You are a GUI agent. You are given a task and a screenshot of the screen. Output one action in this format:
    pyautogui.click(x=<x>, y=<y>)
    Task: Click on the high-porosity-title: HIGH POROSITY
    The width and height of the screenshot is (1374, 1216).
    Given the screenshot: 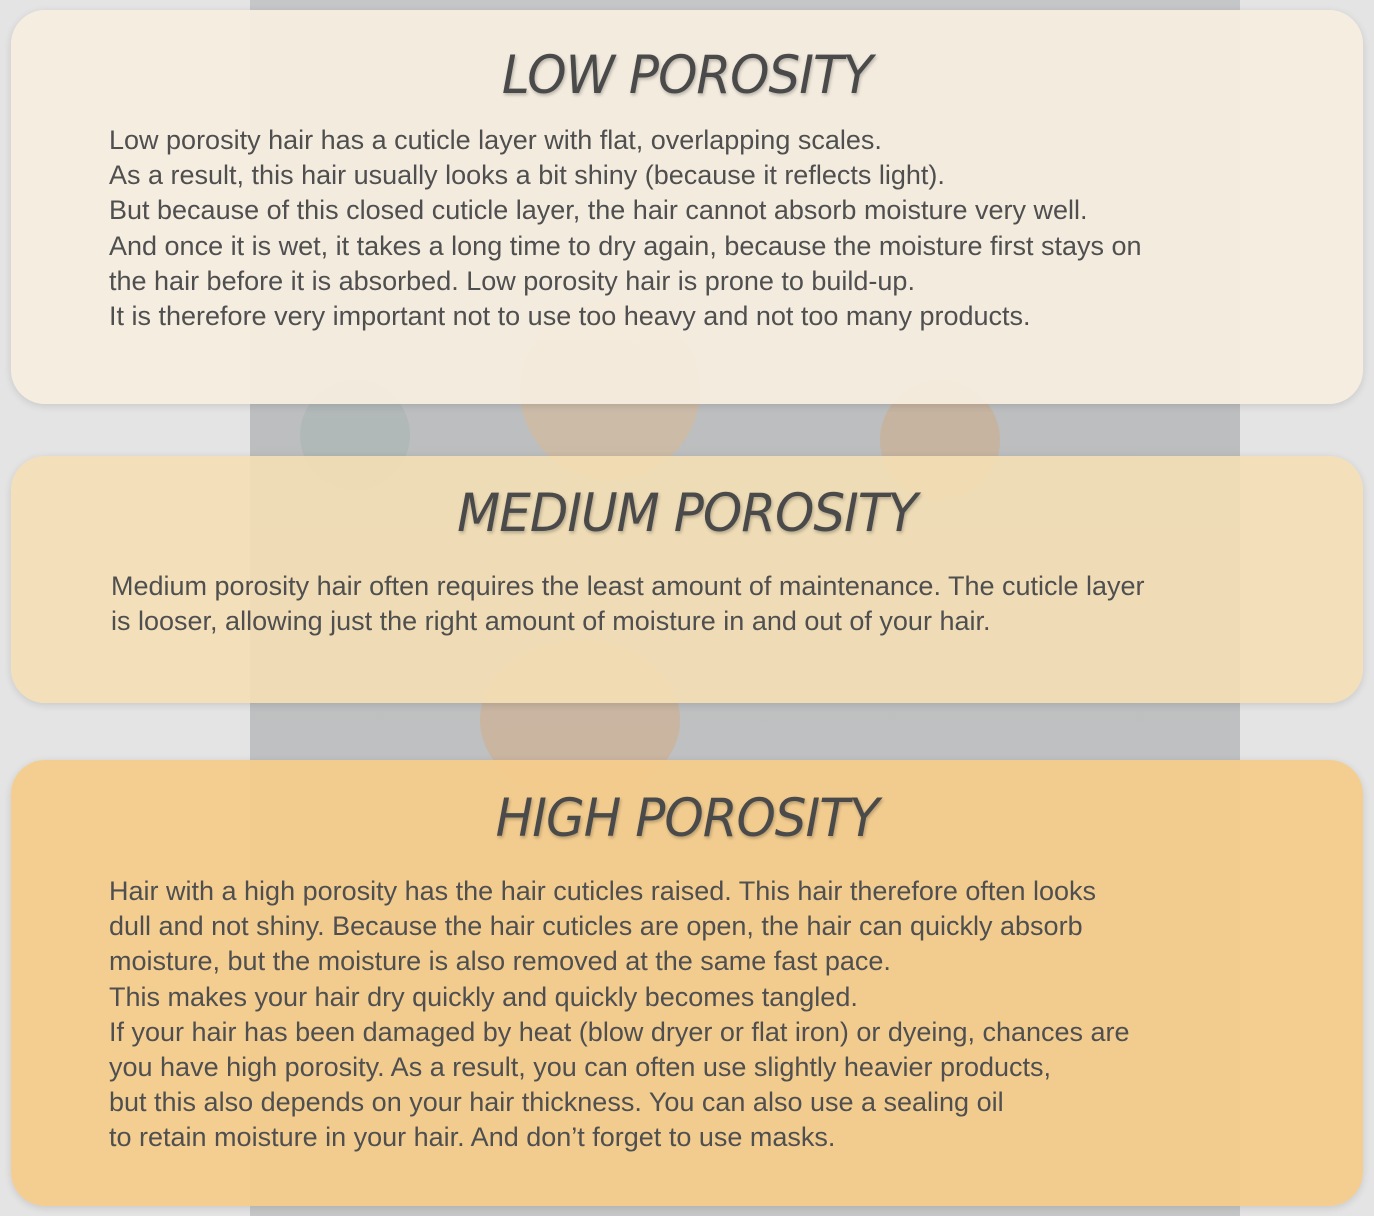 What is the action you would take?
    pyautogui.click(x=687, y=818)
    